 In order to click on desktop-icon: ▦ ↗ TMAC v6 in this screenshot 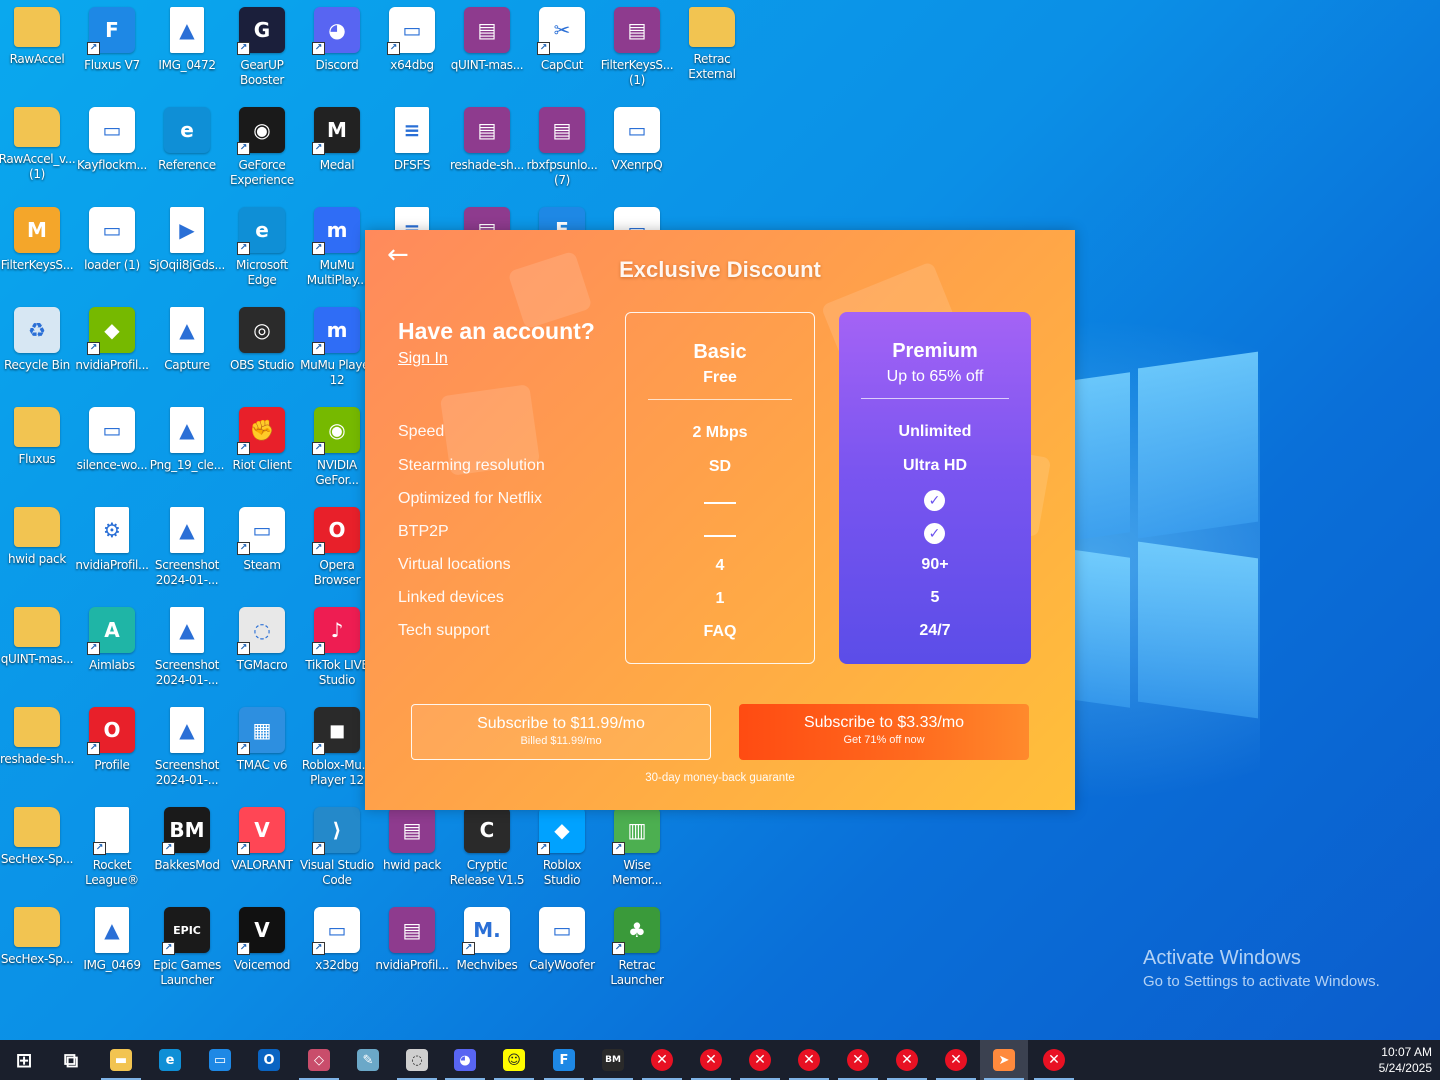, I will do `click(262, 748)`.